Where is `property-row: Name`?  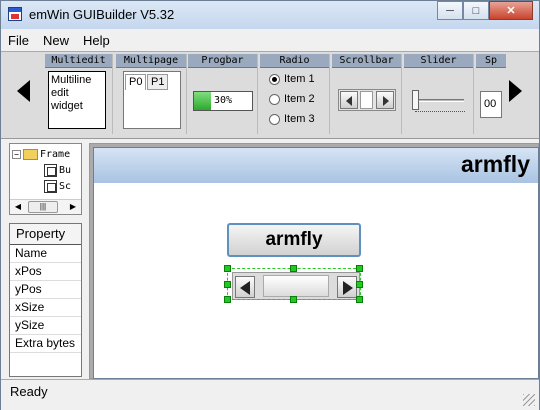
property-row: Name is located at coordinates (45, 254).